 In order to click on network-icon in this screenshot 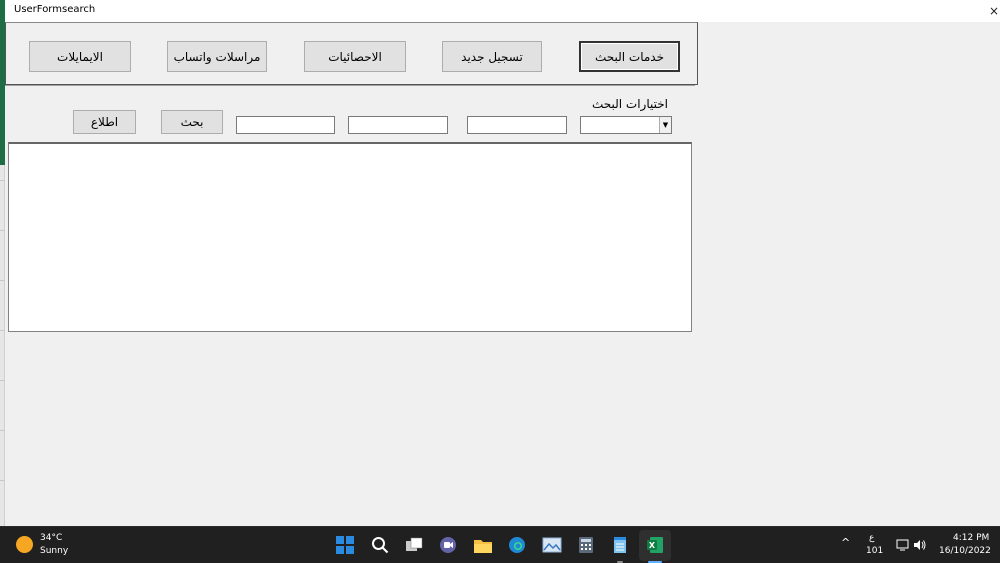, I will do `click(903, 546)`.